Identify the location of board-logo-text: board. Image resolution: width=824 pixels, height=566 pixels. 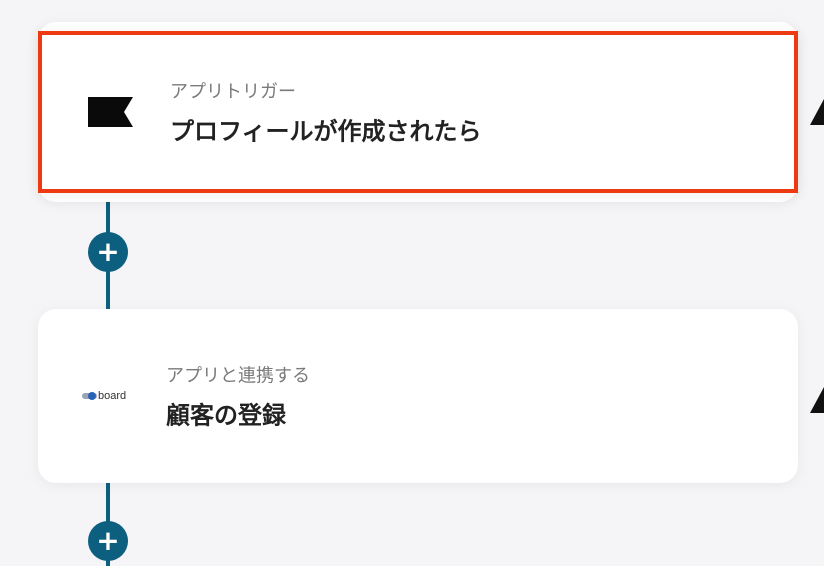
(112, 396).